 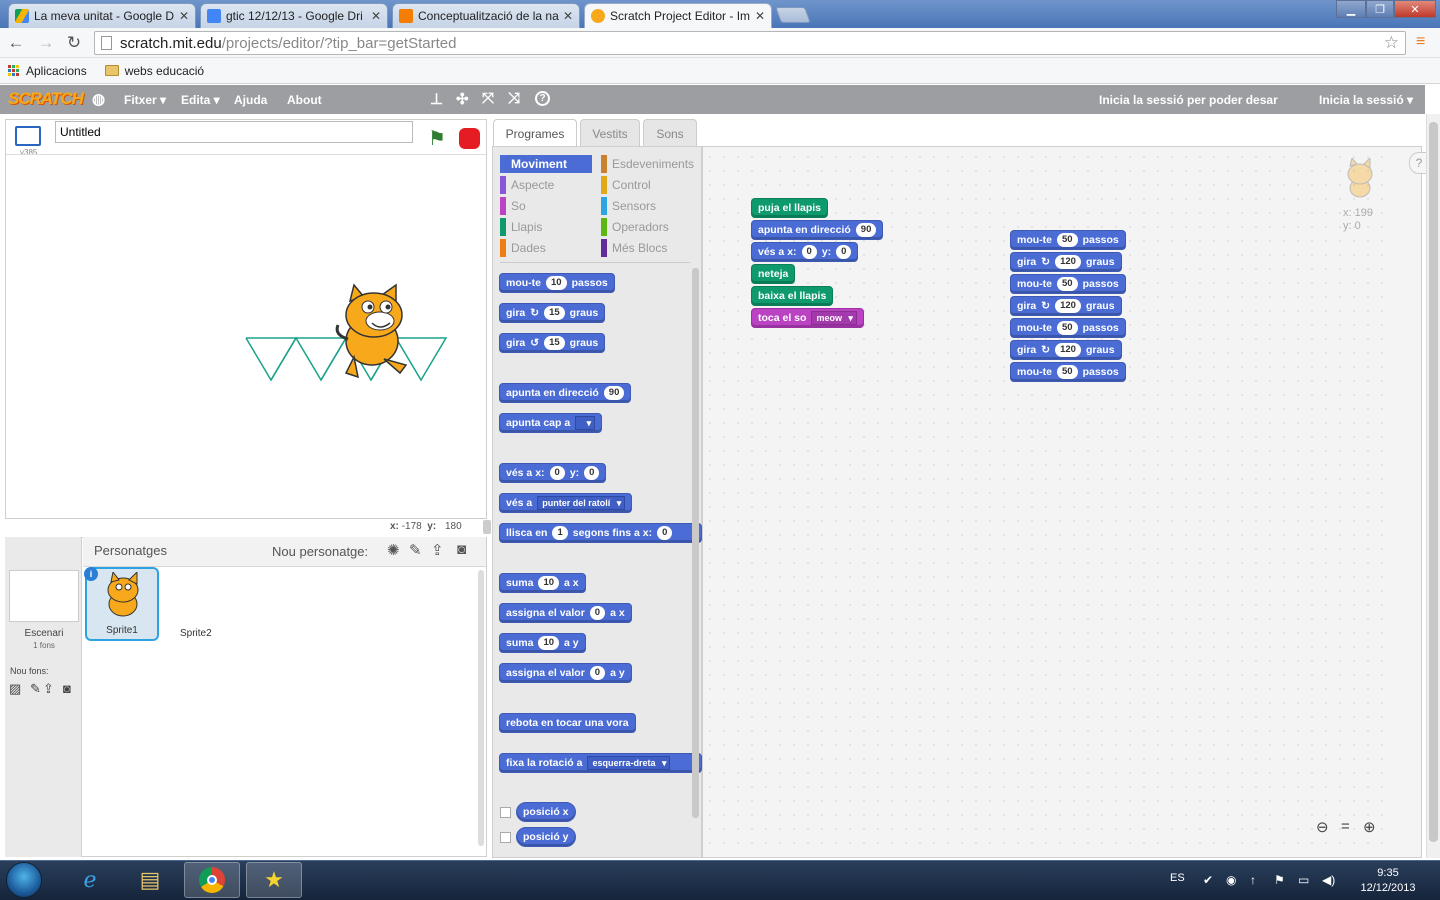 What do you see at coordinates (647, 185) in the screenshot?
I see `category-control: Control` at bounding box center [647, 185].